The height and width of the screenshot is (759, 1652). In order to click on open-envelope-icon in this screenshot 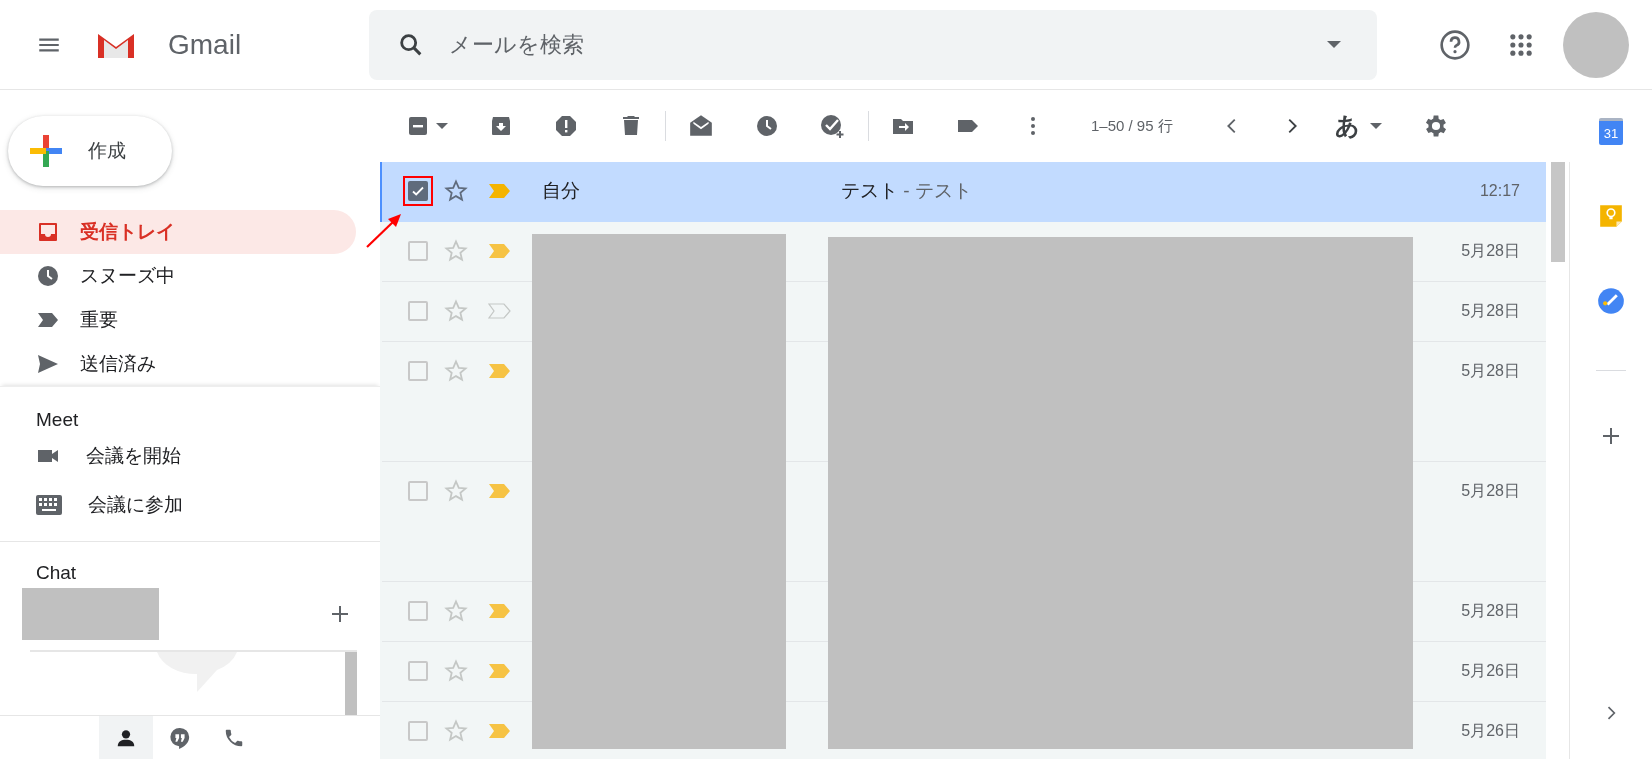, I will do `click(701, 126)`.